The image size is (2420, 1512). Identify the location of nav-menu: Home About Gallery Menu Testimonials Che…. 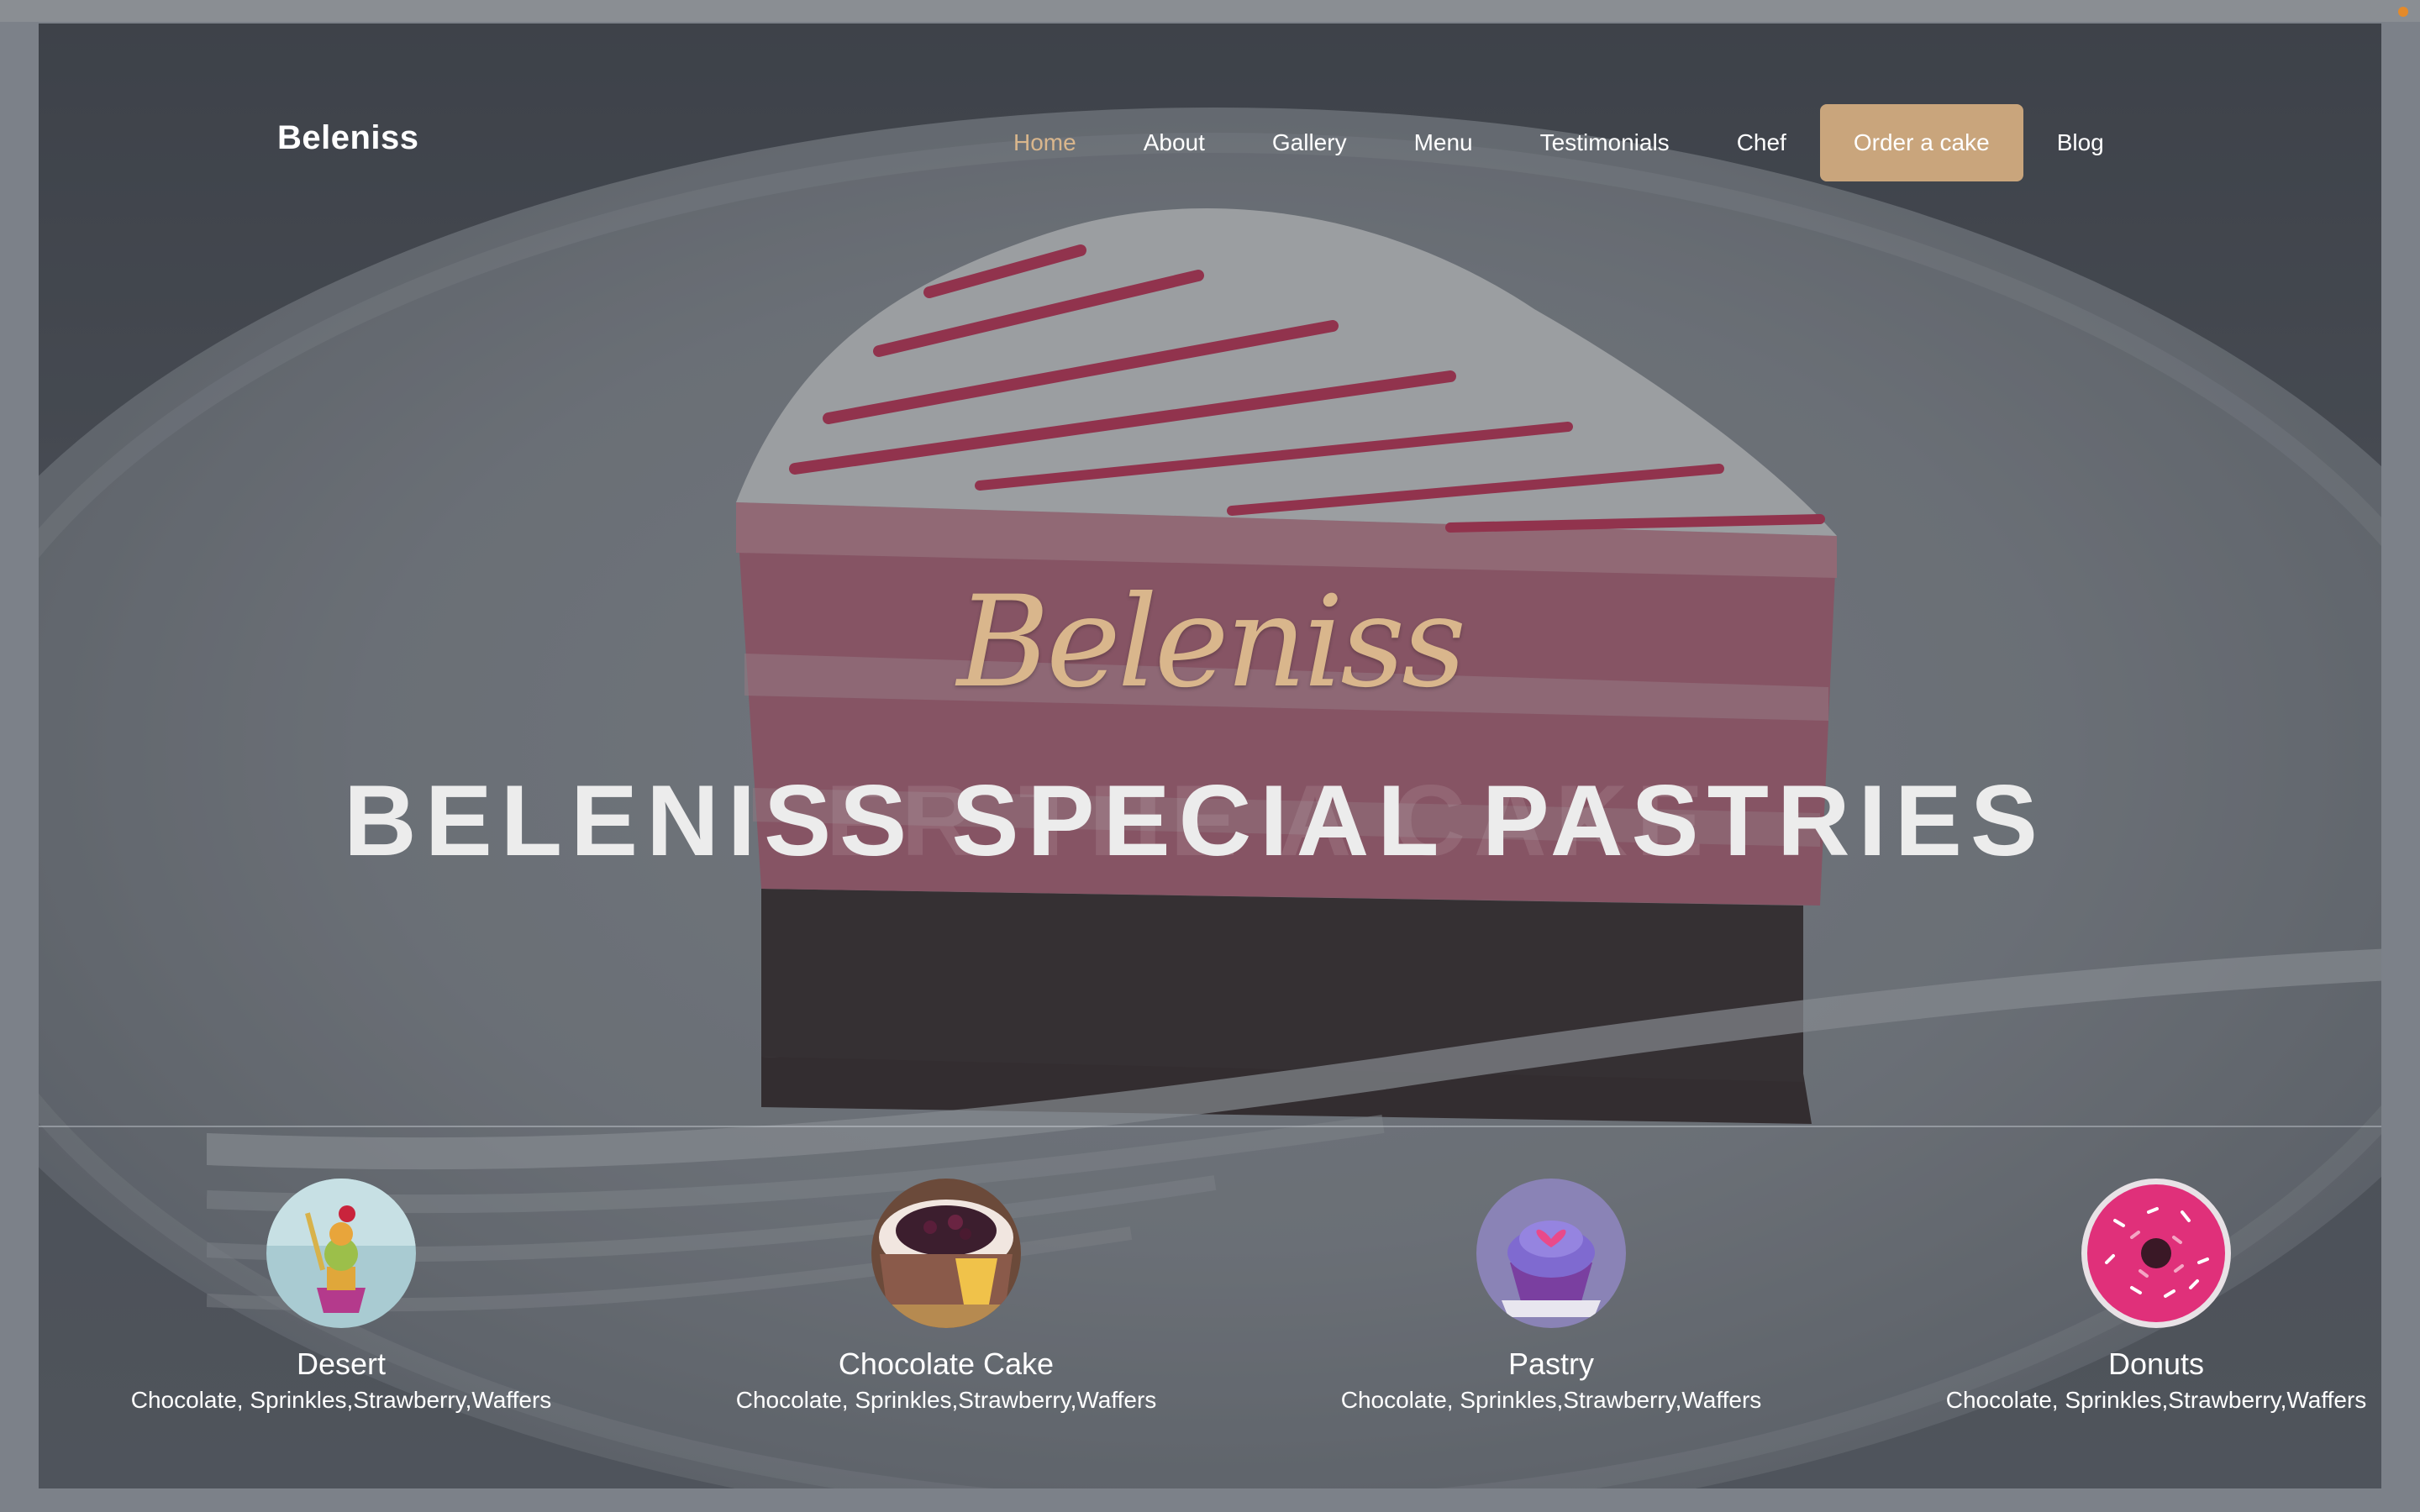
(1559, 142).